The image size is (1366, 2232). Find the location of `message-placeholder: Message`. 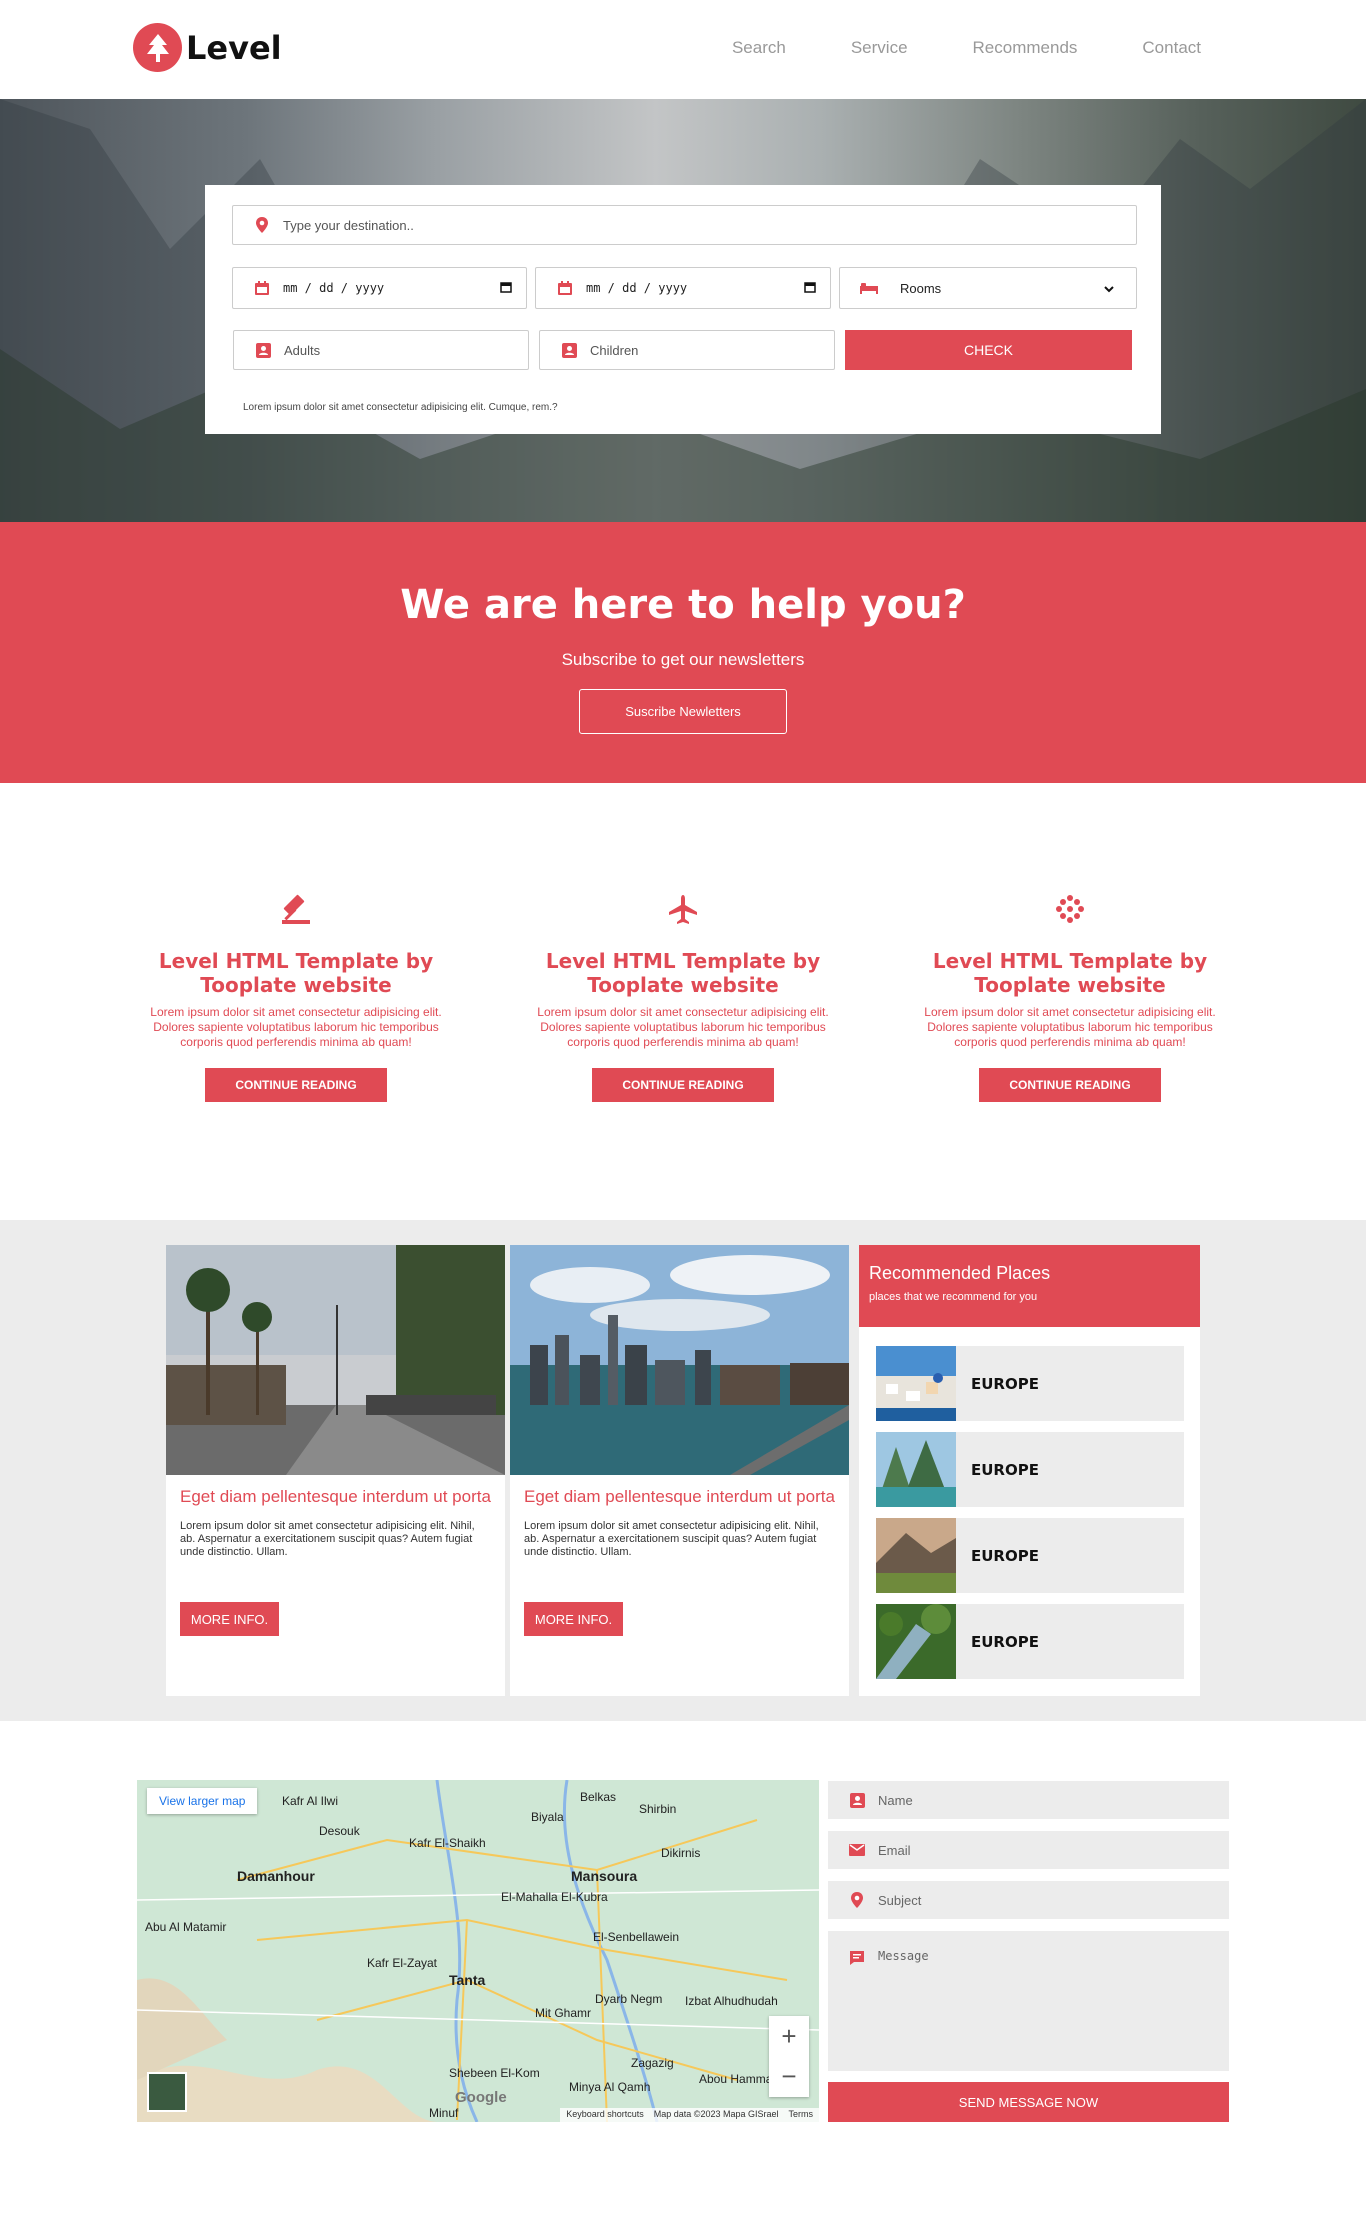

message-placeholder: Message is located at coordinates (903, 1956).